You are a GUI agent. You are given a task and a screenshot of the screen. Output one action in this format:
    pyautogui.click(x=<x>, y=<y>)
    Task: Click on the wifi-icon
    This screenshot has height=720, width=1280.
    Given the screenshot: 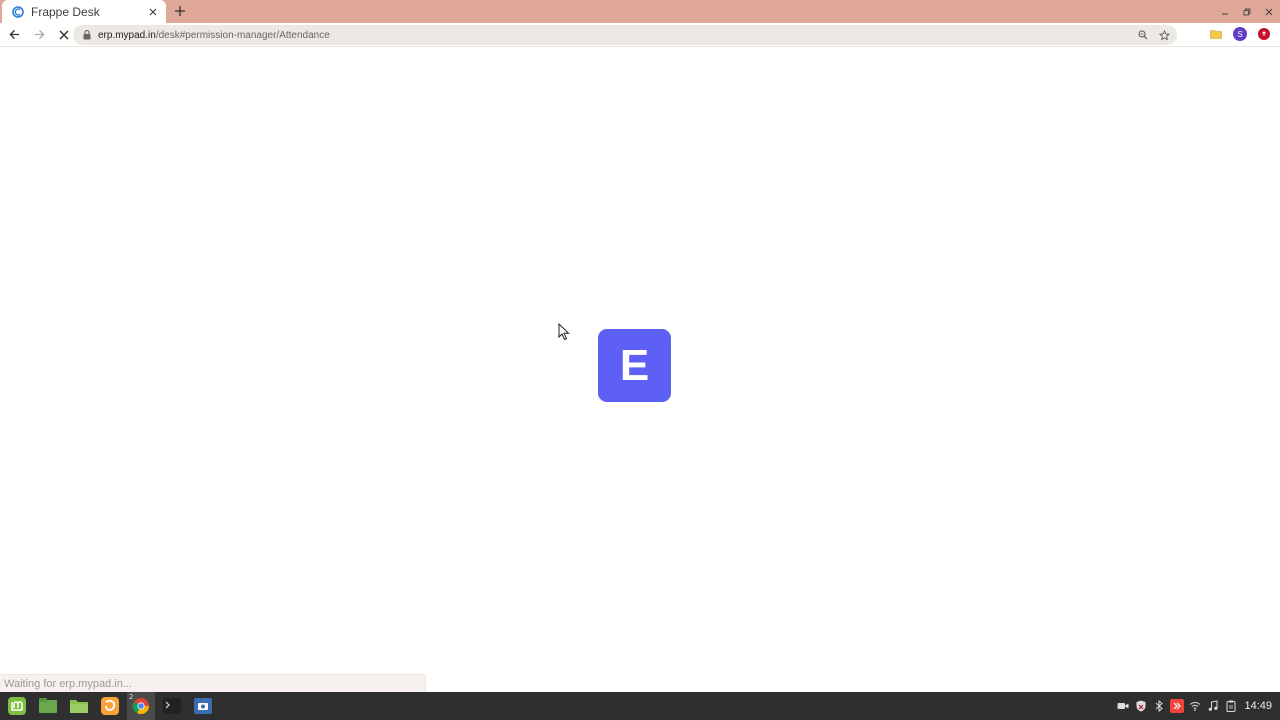 What is the action you would take?
    pyautogui.click(x=1195, y=706)
    